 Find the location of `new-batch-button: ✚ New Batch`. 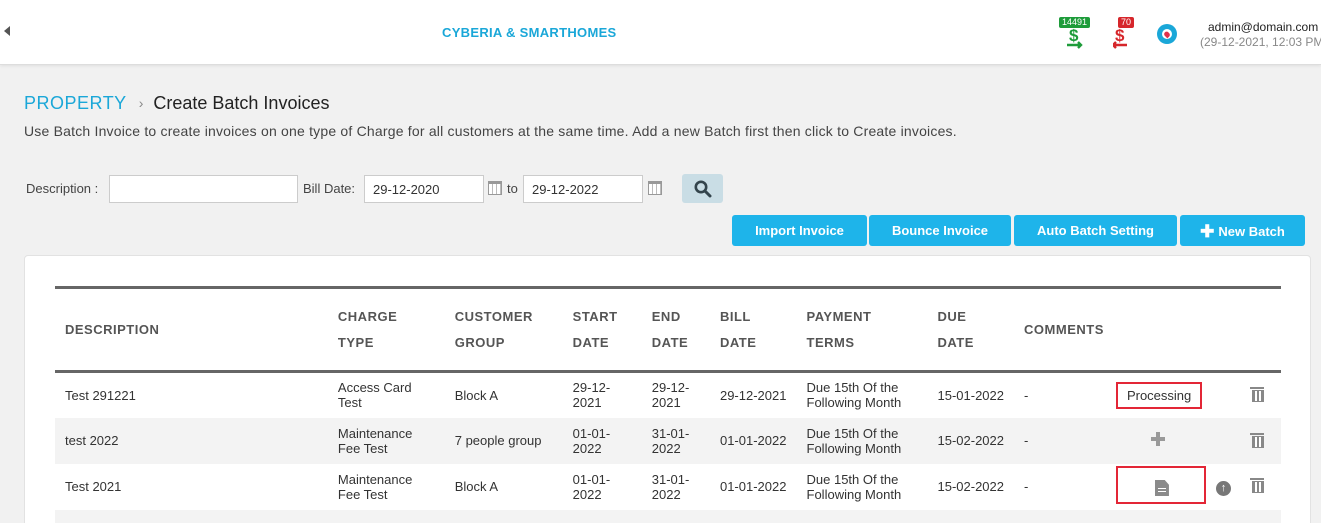

new-batch-button: ✚ New Batch is located at coordinates (1242, 230).